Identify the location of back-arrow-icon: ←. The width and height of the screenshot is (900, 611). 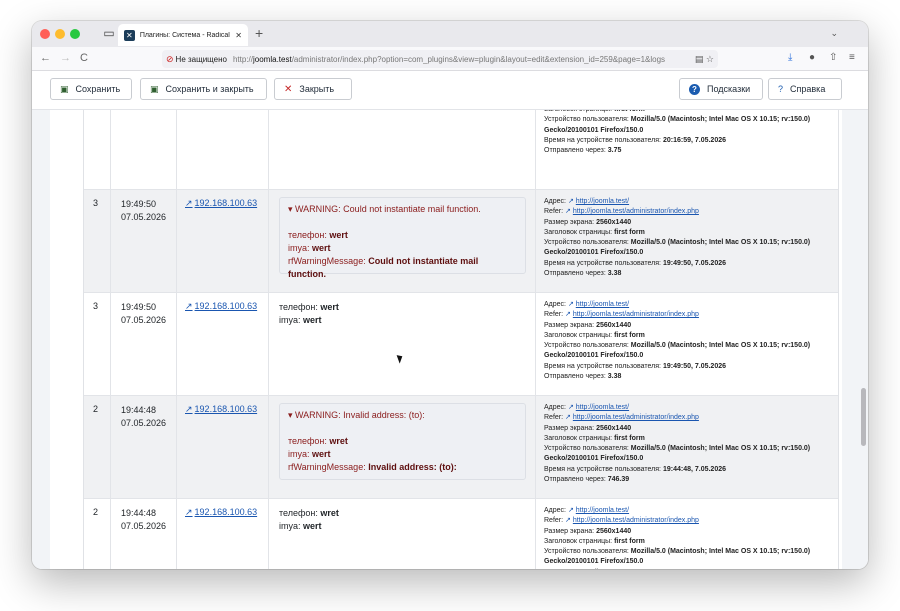
(45, 58).